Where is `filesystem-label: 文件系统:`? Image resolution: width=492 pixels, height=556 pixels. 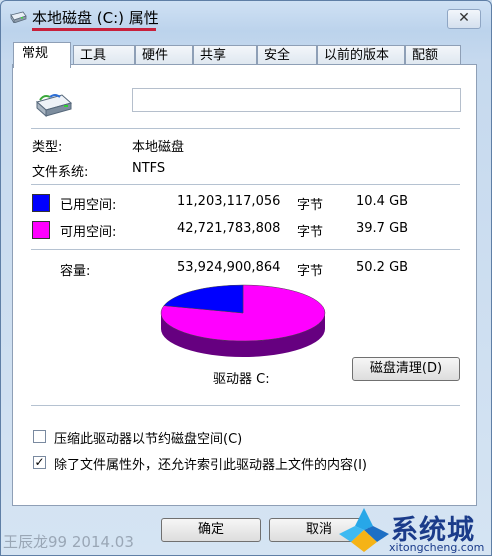 filesystem-label: 文件系统: is located at coordinates (60, 172).